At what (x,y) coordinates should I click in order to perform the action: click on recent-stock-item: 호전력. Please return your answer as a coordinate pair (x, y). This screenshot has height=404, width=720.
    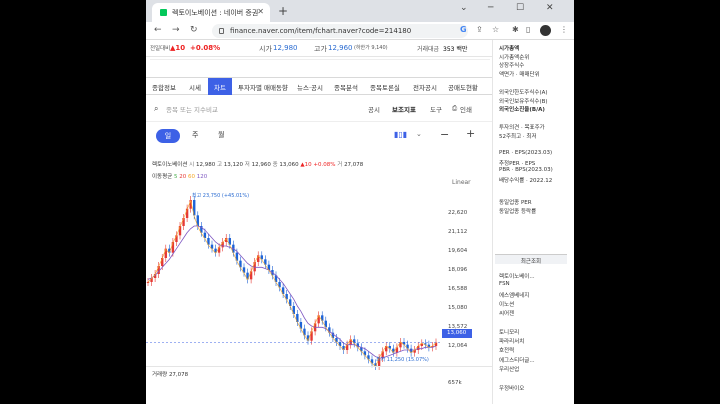
    Looking at the image, I should click on (506, 350).